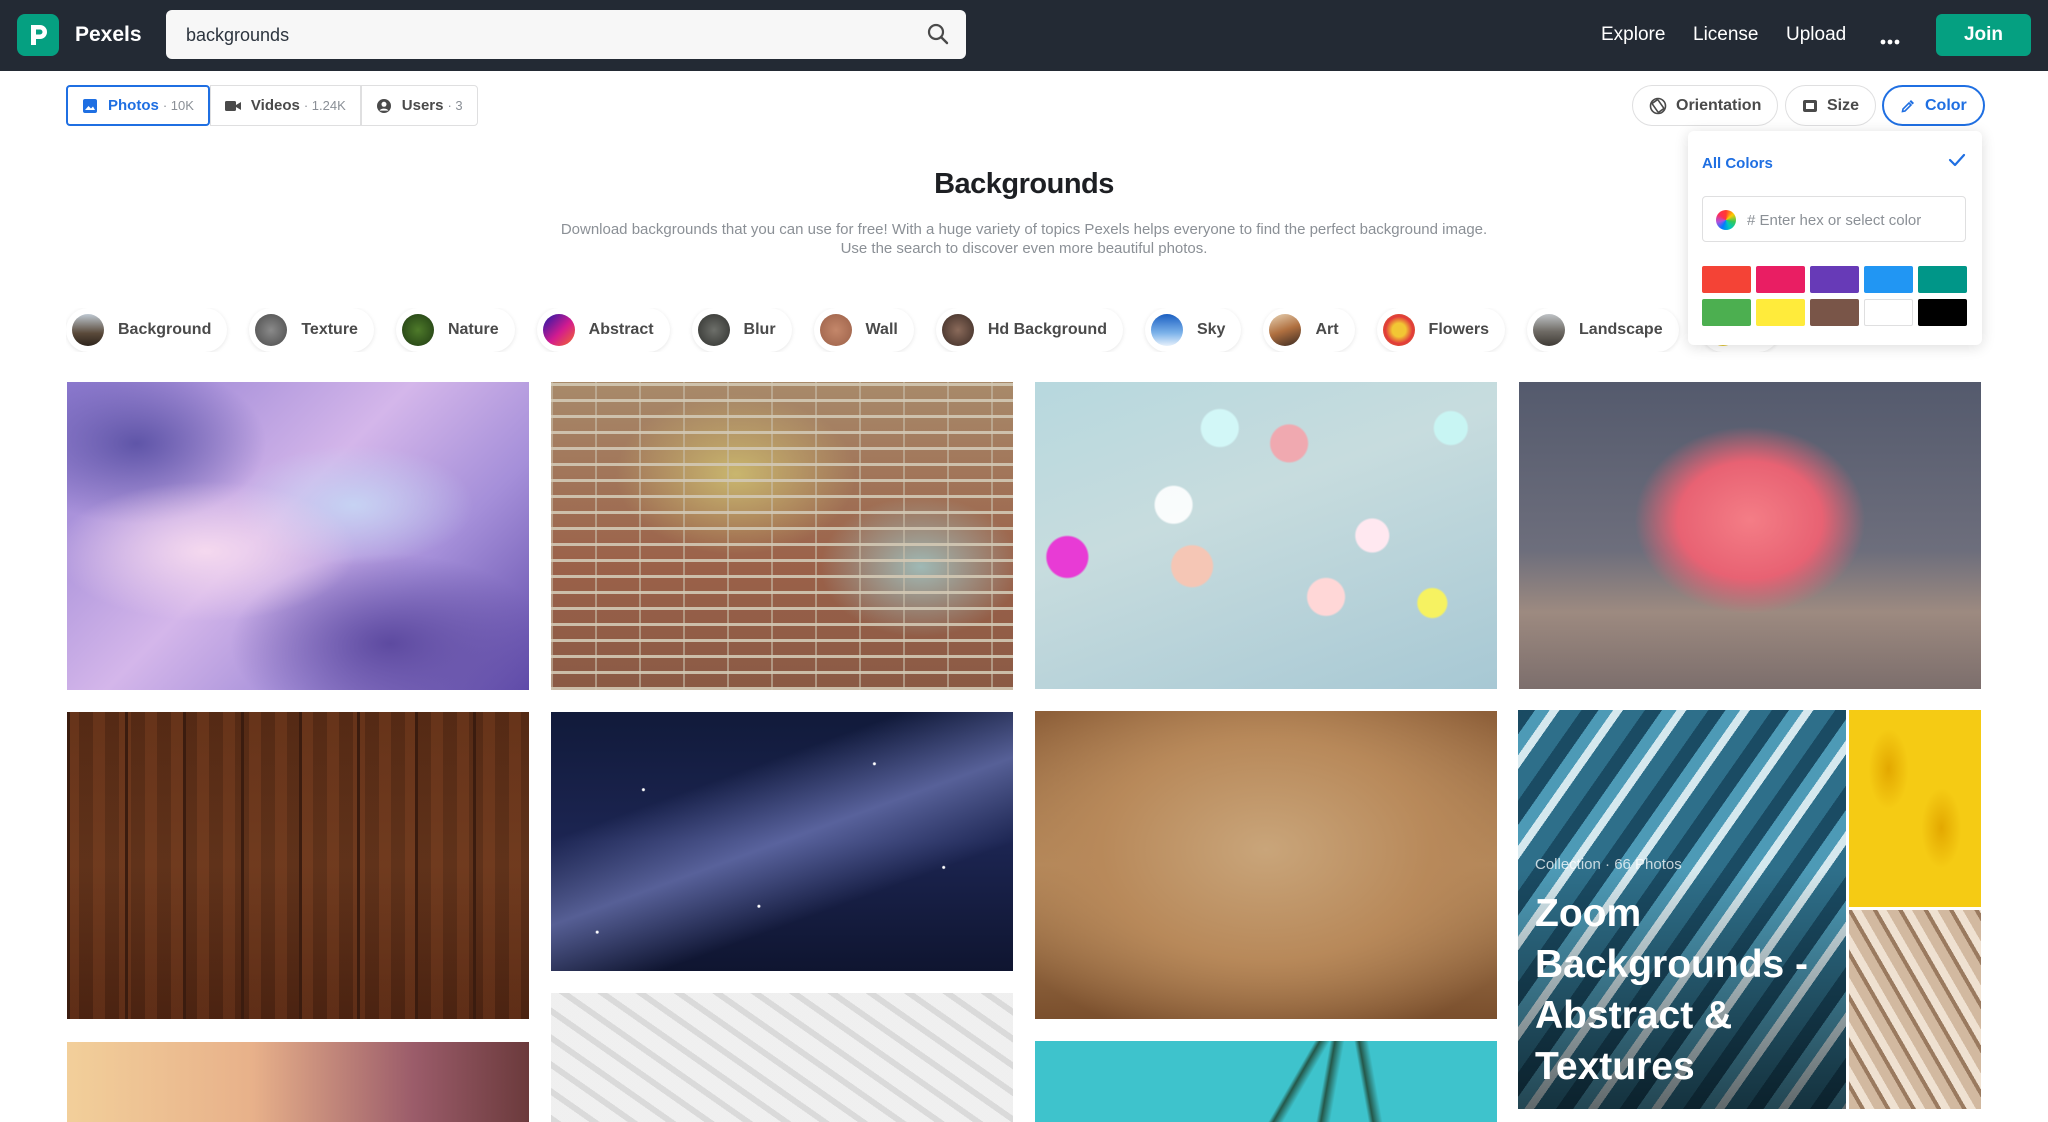 This screenshot has width=2048, height=1122. I want to click on tab-videos-label: Videos, so click(275, 105).